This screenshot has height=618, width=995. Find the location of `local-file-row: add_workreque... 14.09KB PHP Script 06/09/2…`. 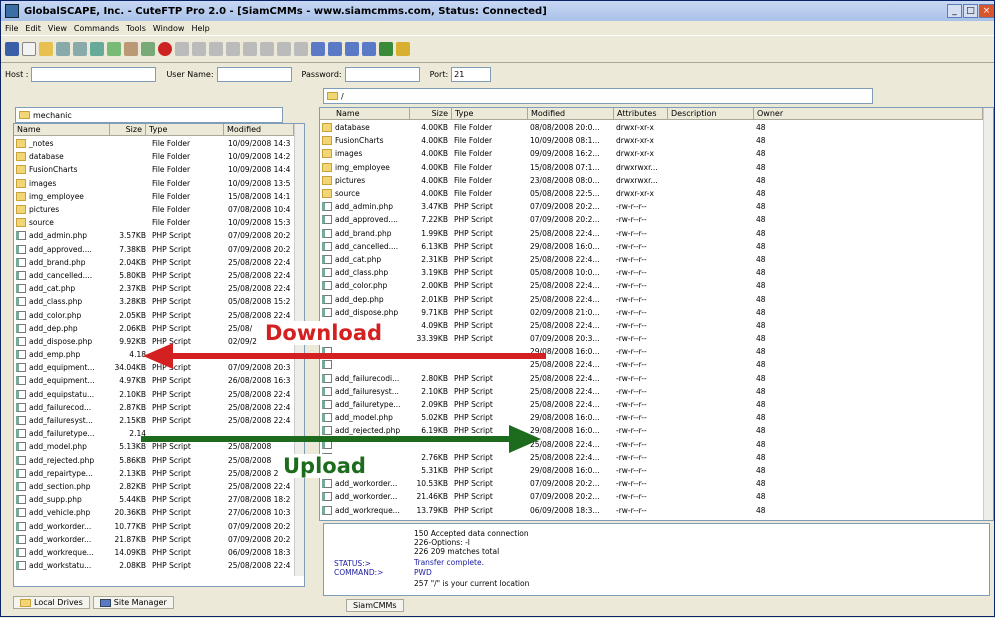

local-file-row: add_workreque... 14.09KB PHP Script 06/09/2… is located at coordinates (154, 552).